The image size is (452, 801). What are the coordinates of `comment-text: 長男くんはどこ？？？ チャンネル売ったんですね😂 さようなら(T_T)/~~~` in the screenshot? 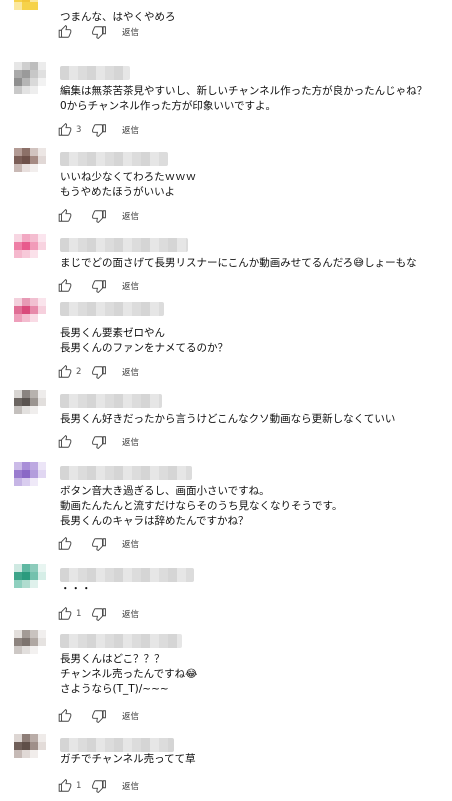 It's located at (128, 674).